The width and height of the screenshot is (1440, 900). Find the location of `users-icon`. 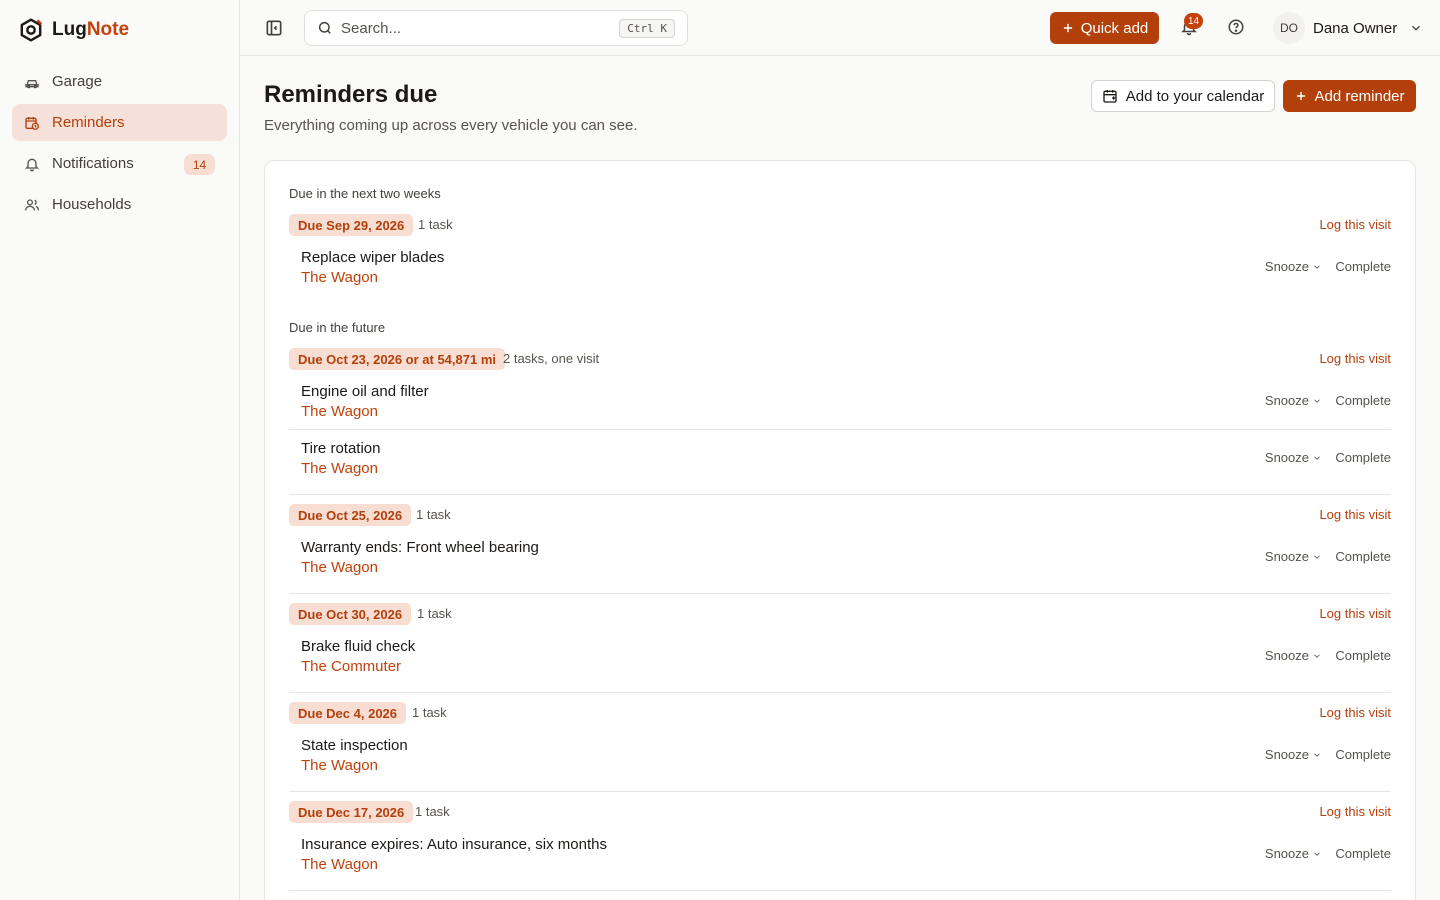

users-icon is located at coordinates (32, 205).